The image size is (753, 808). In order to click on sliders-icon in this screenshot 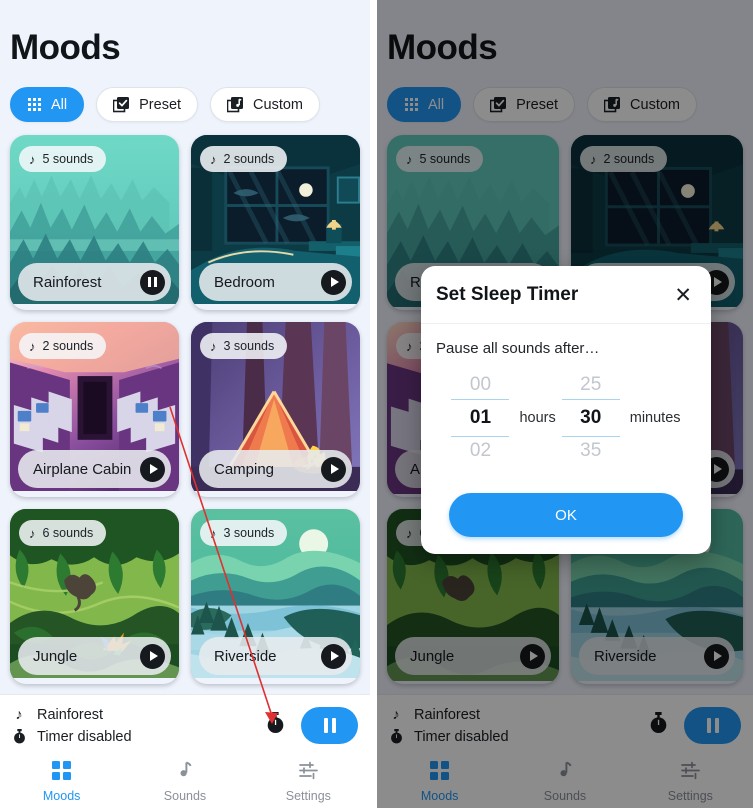, I will do `click(308, 773)`.